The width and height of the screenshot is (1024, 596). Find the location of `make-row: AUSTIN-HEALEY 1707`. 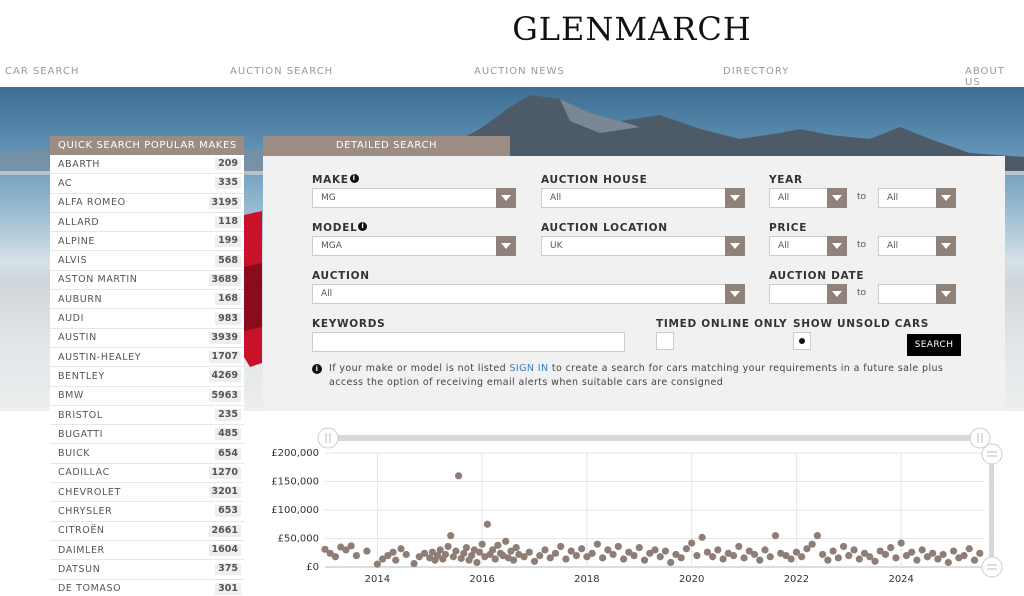

make-row: AUSTIN-HEALEY 1707 is located at coordinates (147, 358).